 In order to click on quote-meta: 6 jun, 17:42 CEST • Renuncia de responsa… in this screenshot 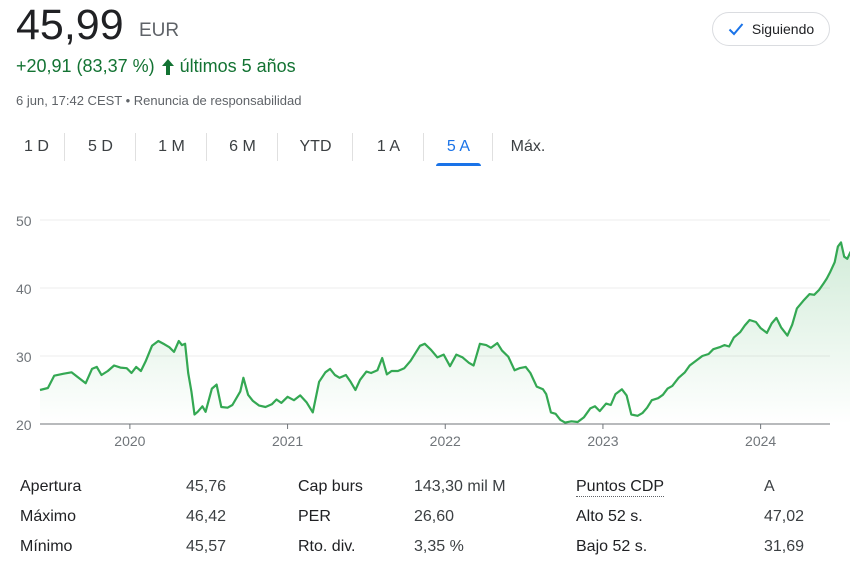, I will do `click(158, 100)`.